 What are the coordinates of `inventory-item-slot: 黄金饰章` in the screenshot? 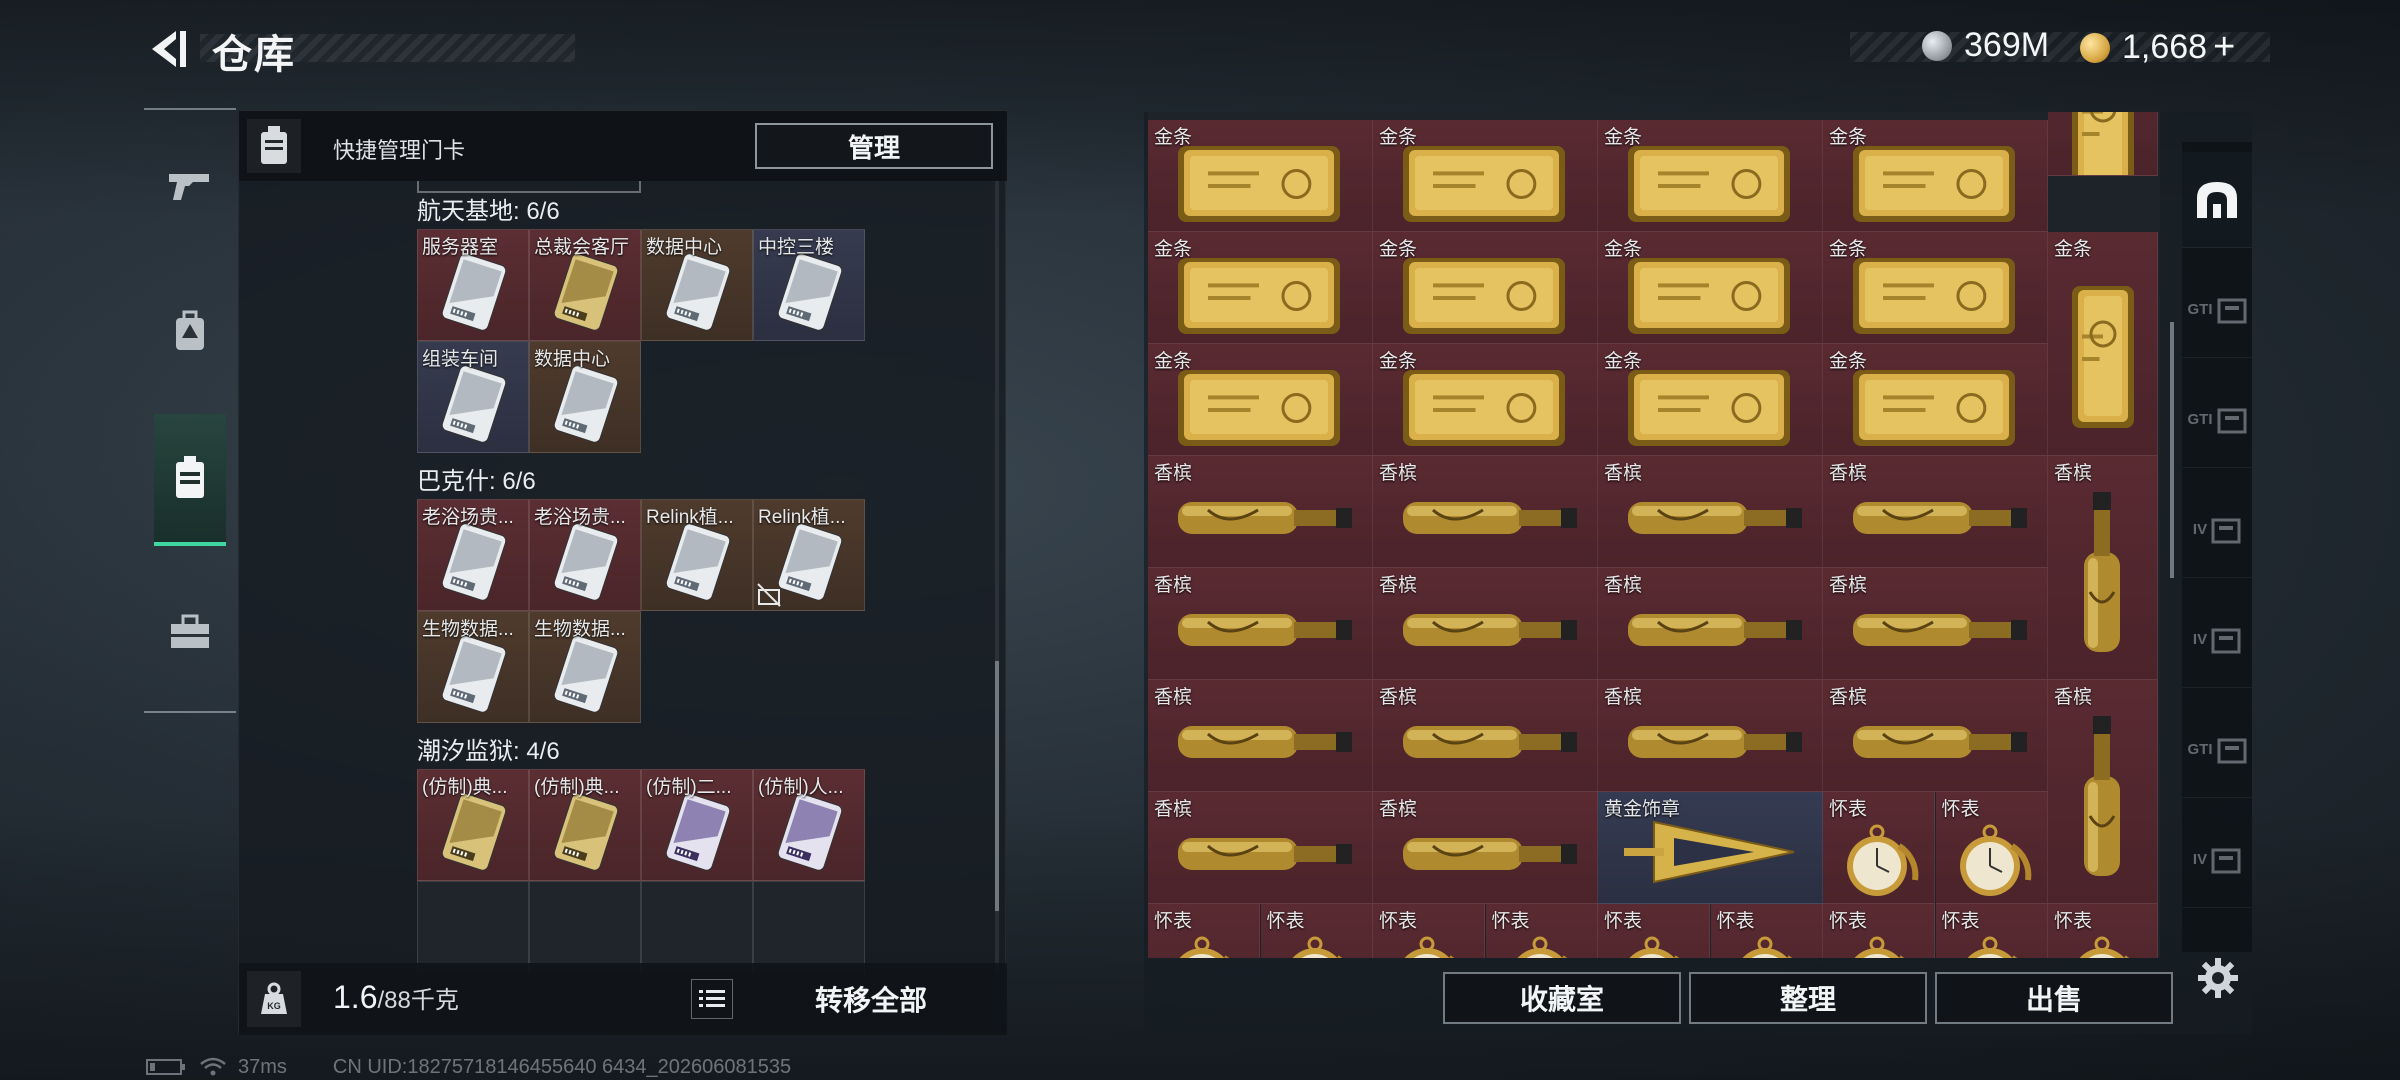 It's located at (1710, 848).